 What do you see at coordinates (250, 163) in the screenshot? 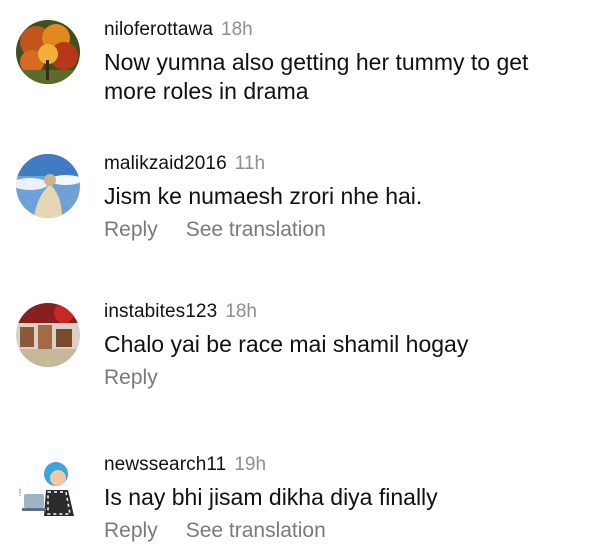
I see `comment-timestamp: 11h` at bounding box center [250, 163].